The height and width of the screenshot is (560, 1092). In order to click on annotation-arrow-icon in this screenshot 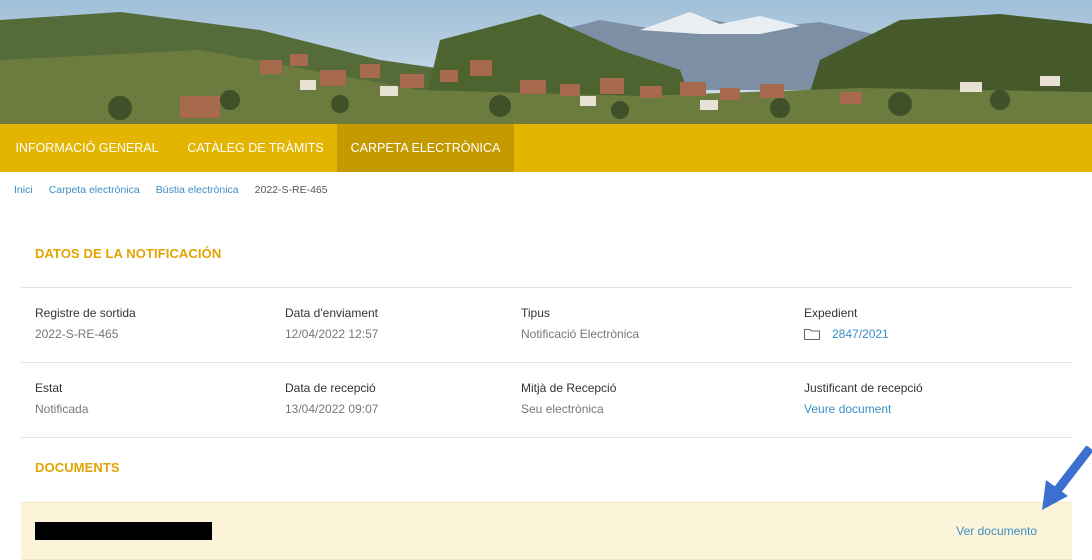, I will do `click(1067, 478)`.